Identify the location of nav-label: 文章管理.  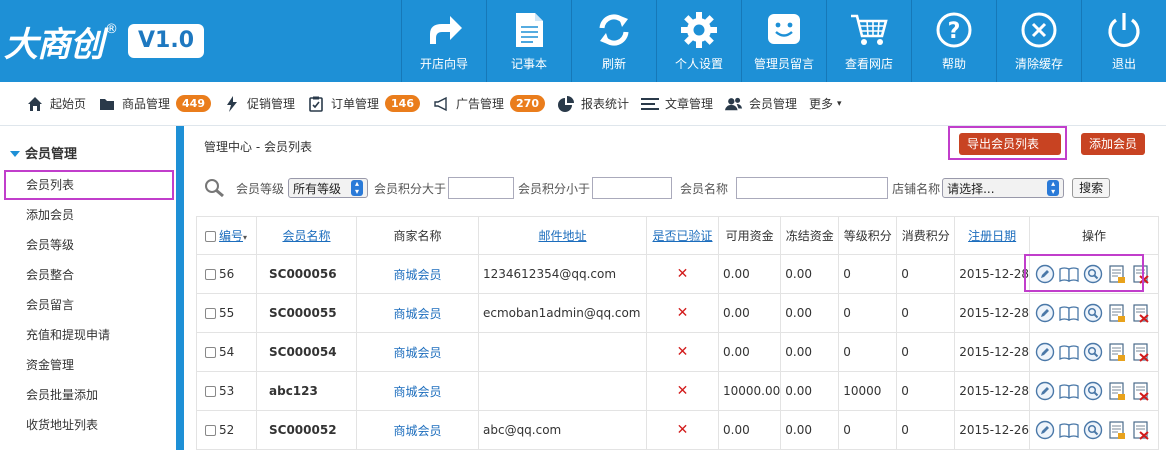
(689, 104).